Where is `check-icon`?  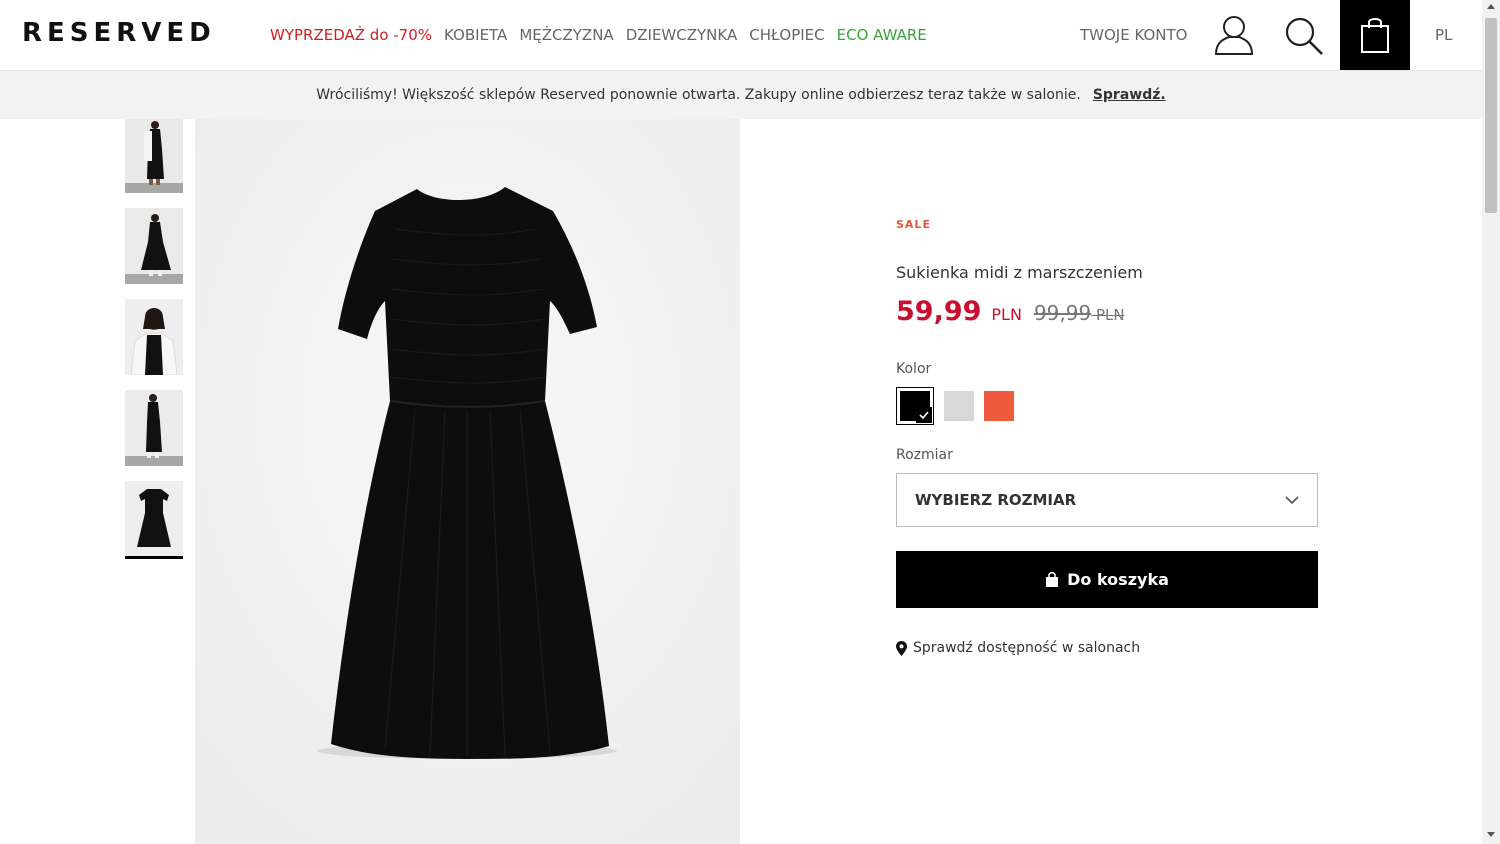 check-icon is located at coordinates (924, 415).